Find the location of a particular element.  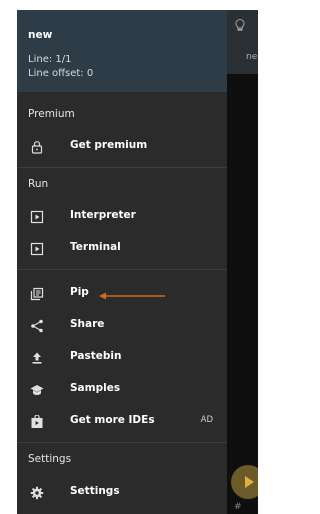

menu-item-label: Pip is located at coordinates (79, 292).